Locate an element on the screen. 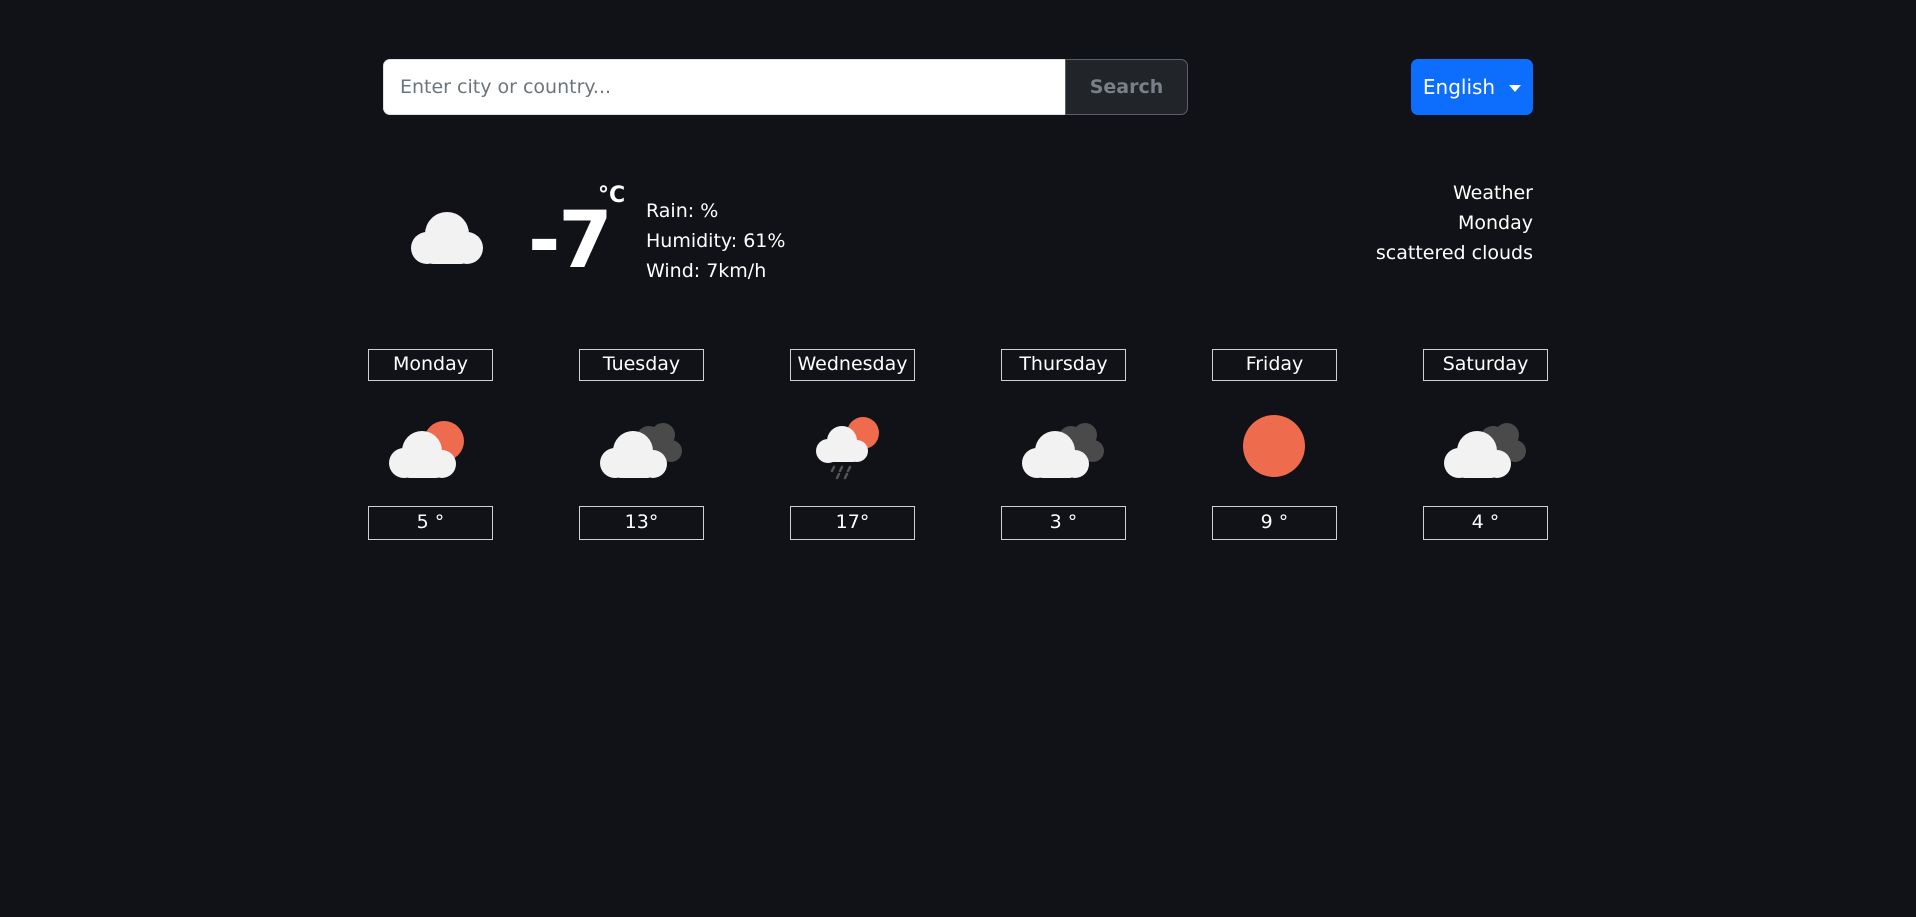 Image resolution: width=1916 pixels, height=917 pixels. humidity-value: Humidity: 61% is located at coordinates (716, 241).